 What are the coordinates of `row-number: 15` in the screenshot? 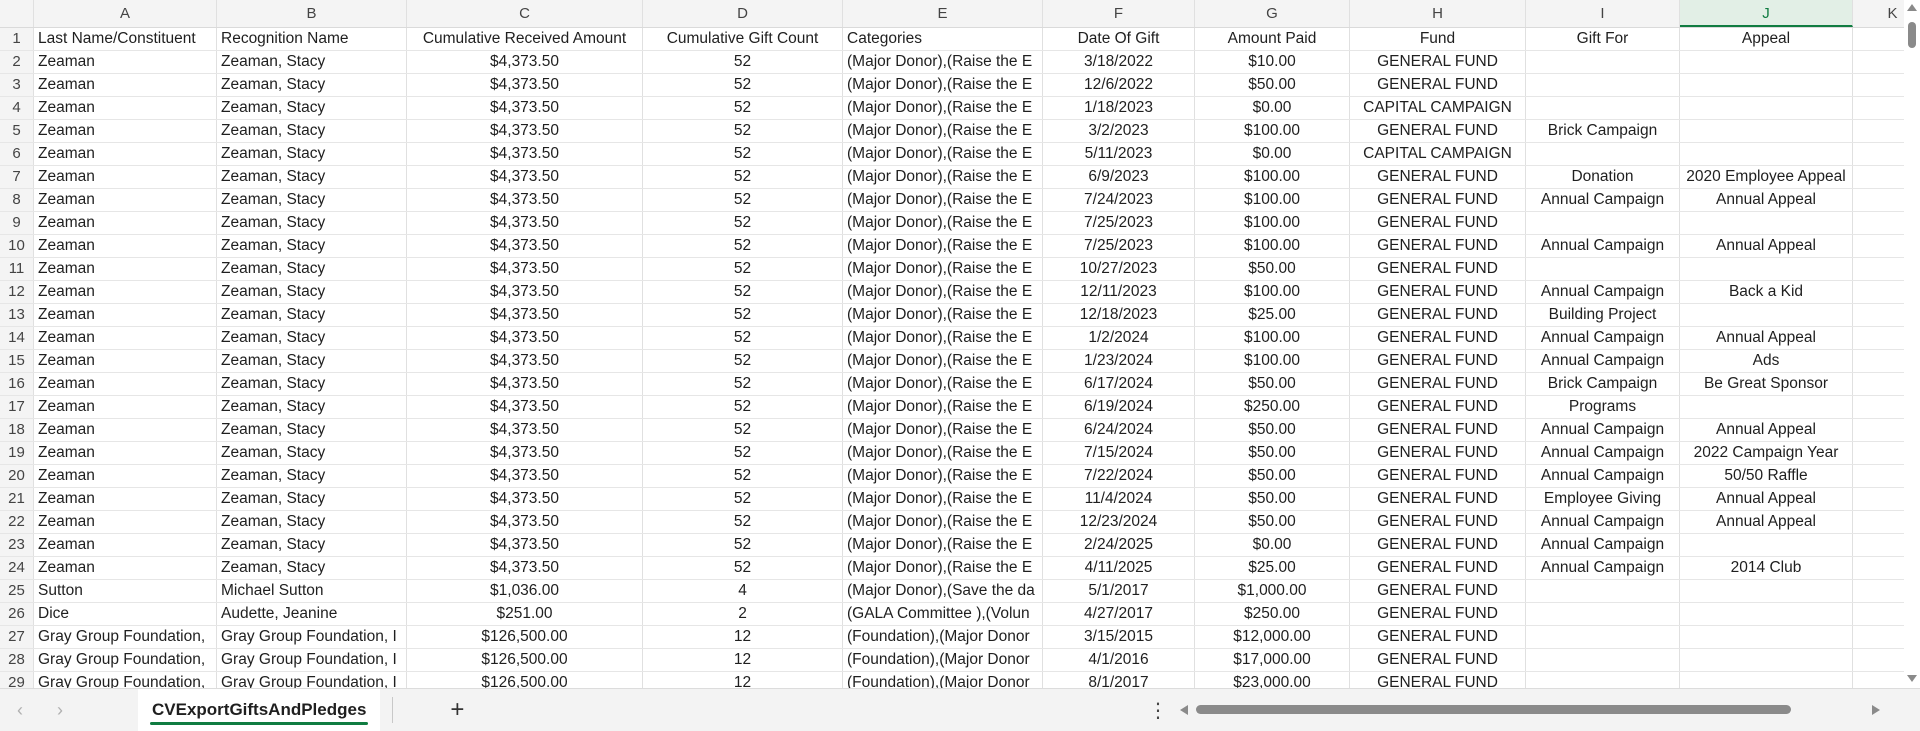 It's located at (17, 361).